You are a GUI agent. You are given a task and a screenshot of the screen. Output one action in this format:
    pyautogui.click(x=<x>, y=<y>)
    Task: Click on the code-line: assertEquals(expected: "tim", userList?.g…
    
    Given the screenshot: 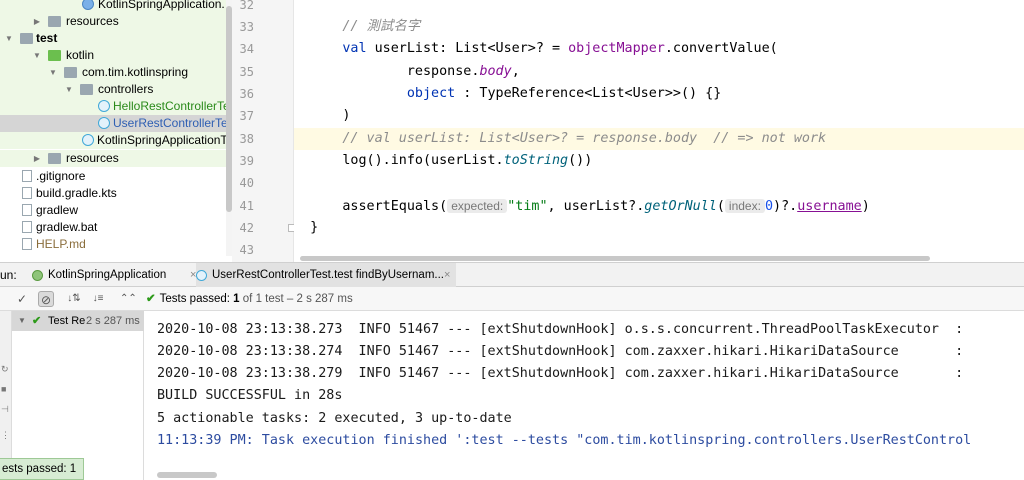 What is the action you would take?
    pyautogui.click(x=606, y=206)
    